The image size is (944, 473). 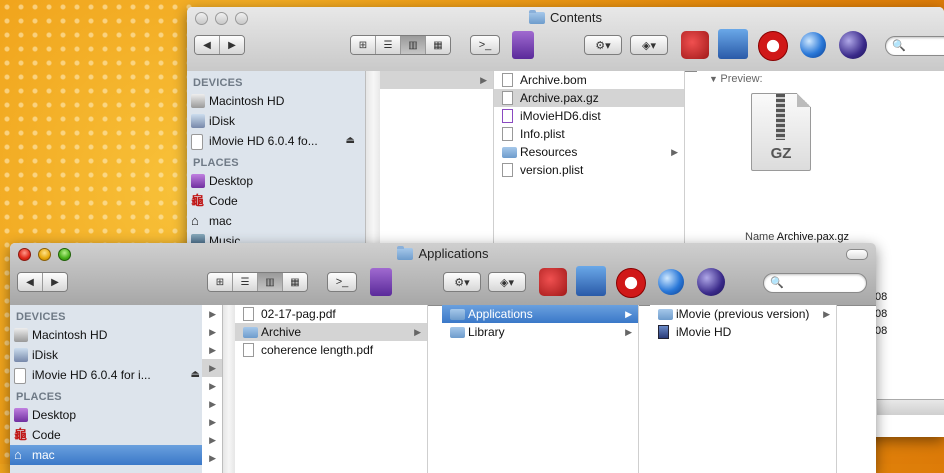 I want to click on home-icon: ⌂, so click(x=18, y=454).